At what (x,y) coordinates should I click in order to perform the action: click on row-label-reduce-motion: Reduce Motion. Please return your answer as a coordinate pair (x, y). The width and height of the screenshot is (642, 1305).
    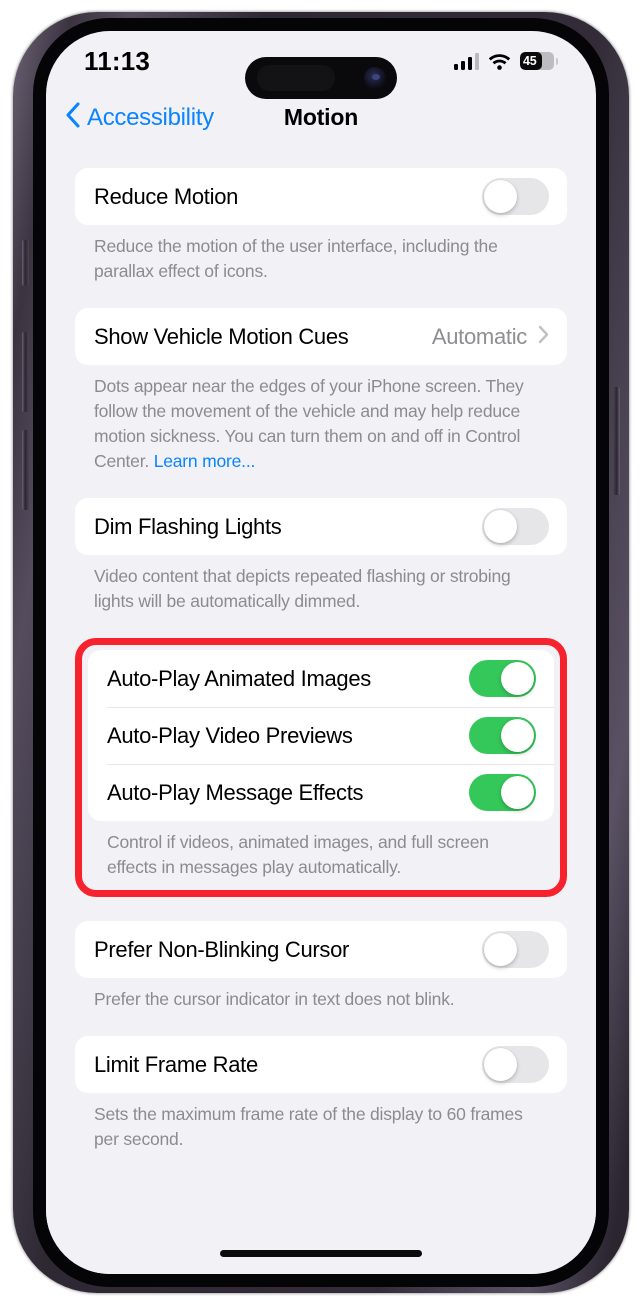
    Looking at the image, I should click on (166, 196).